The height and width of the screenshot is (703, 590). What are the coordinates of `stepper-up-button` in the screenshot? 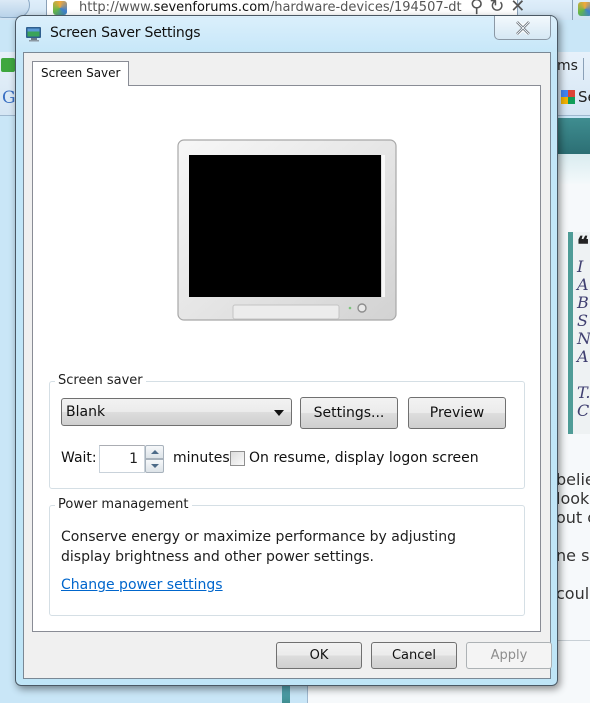 It's located at (154, 452).